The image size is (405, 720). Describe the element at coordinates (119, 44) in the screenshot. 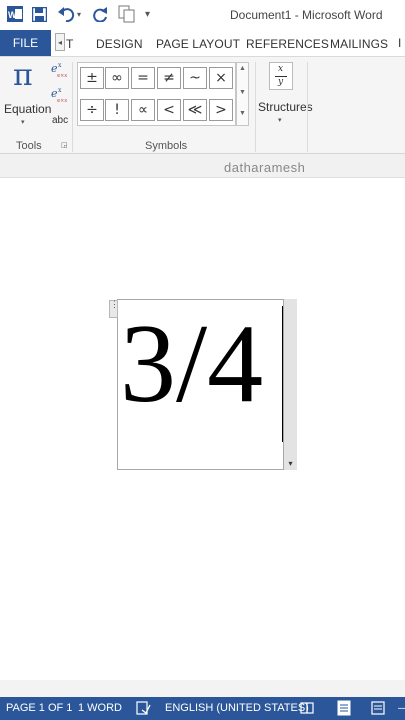

I see `tab-design: DESIGN` at that location.